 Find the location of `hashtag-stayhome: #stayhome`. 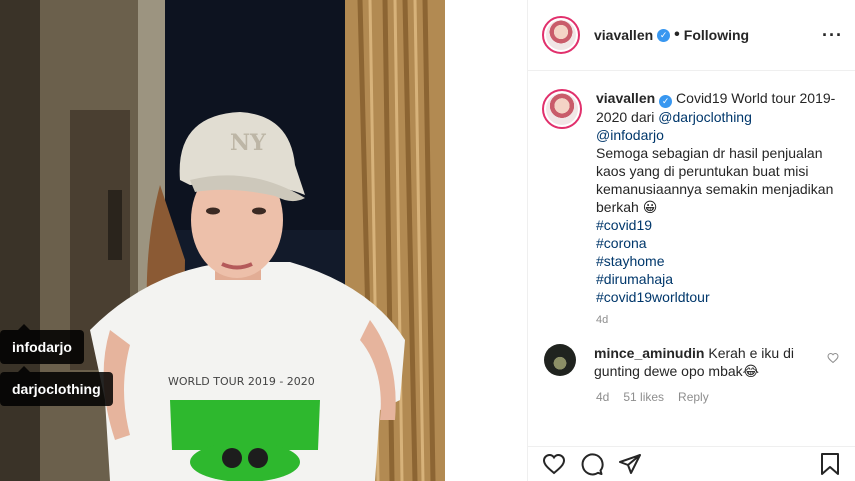

hashtag-stayhome: #stayhome is located at coordinates (630, 261).